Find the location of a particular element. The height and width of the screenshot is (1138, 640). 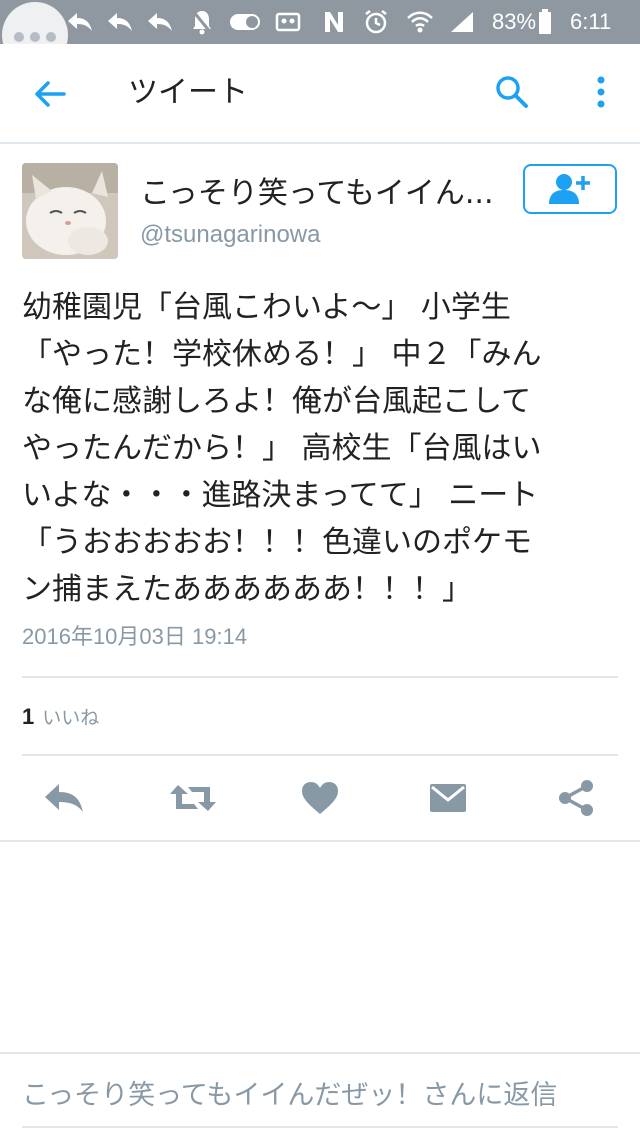

retweet-button is located at coordinates (193, 798).